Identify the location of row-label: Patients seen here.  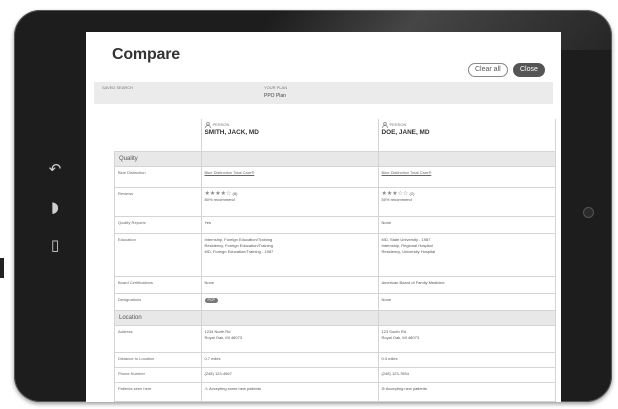
(158, 392).